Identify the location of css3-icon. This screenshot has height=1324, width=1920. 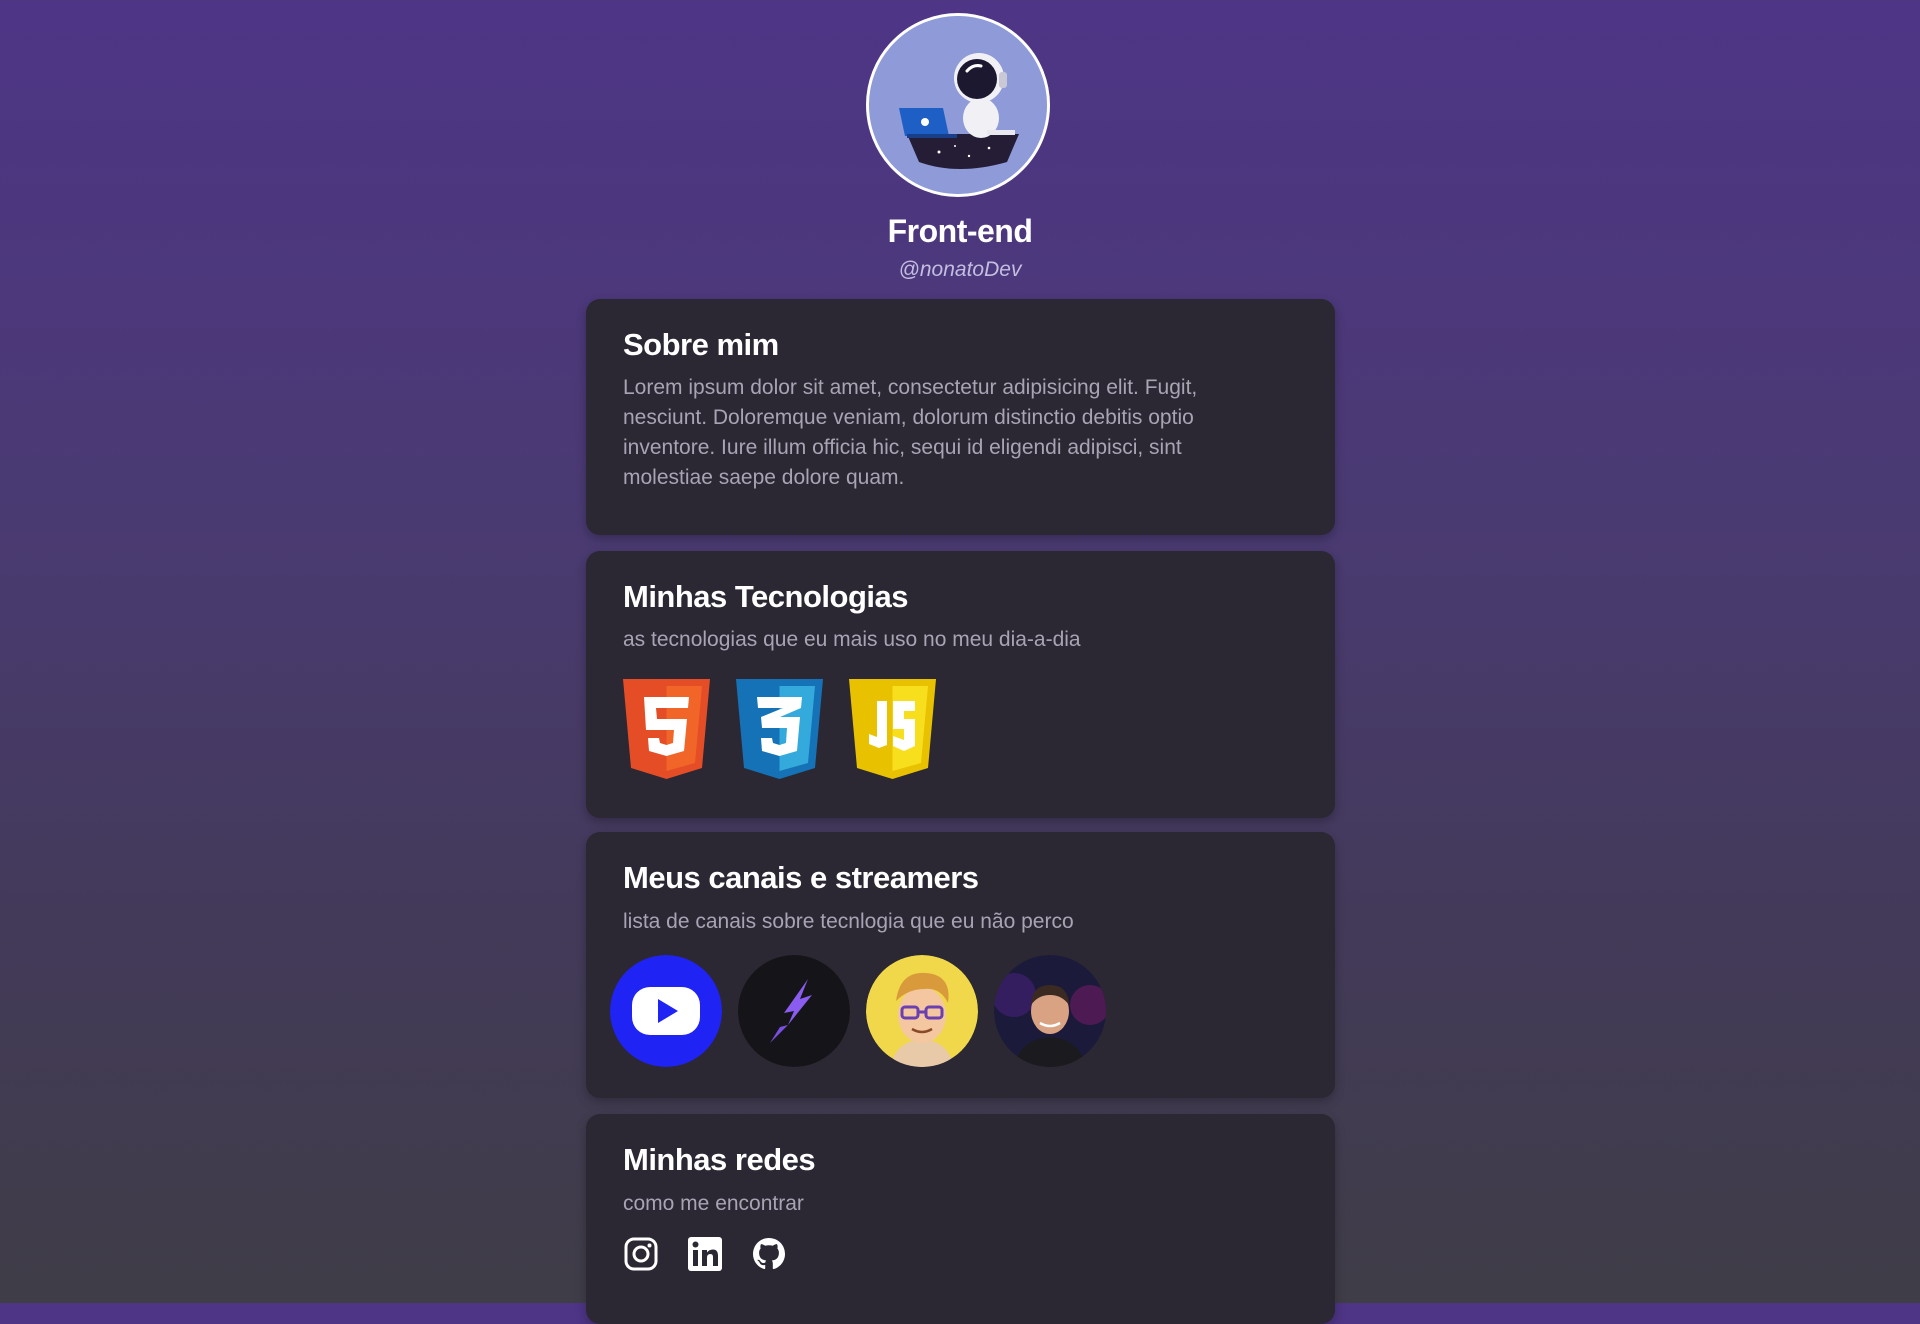
(779, 729).